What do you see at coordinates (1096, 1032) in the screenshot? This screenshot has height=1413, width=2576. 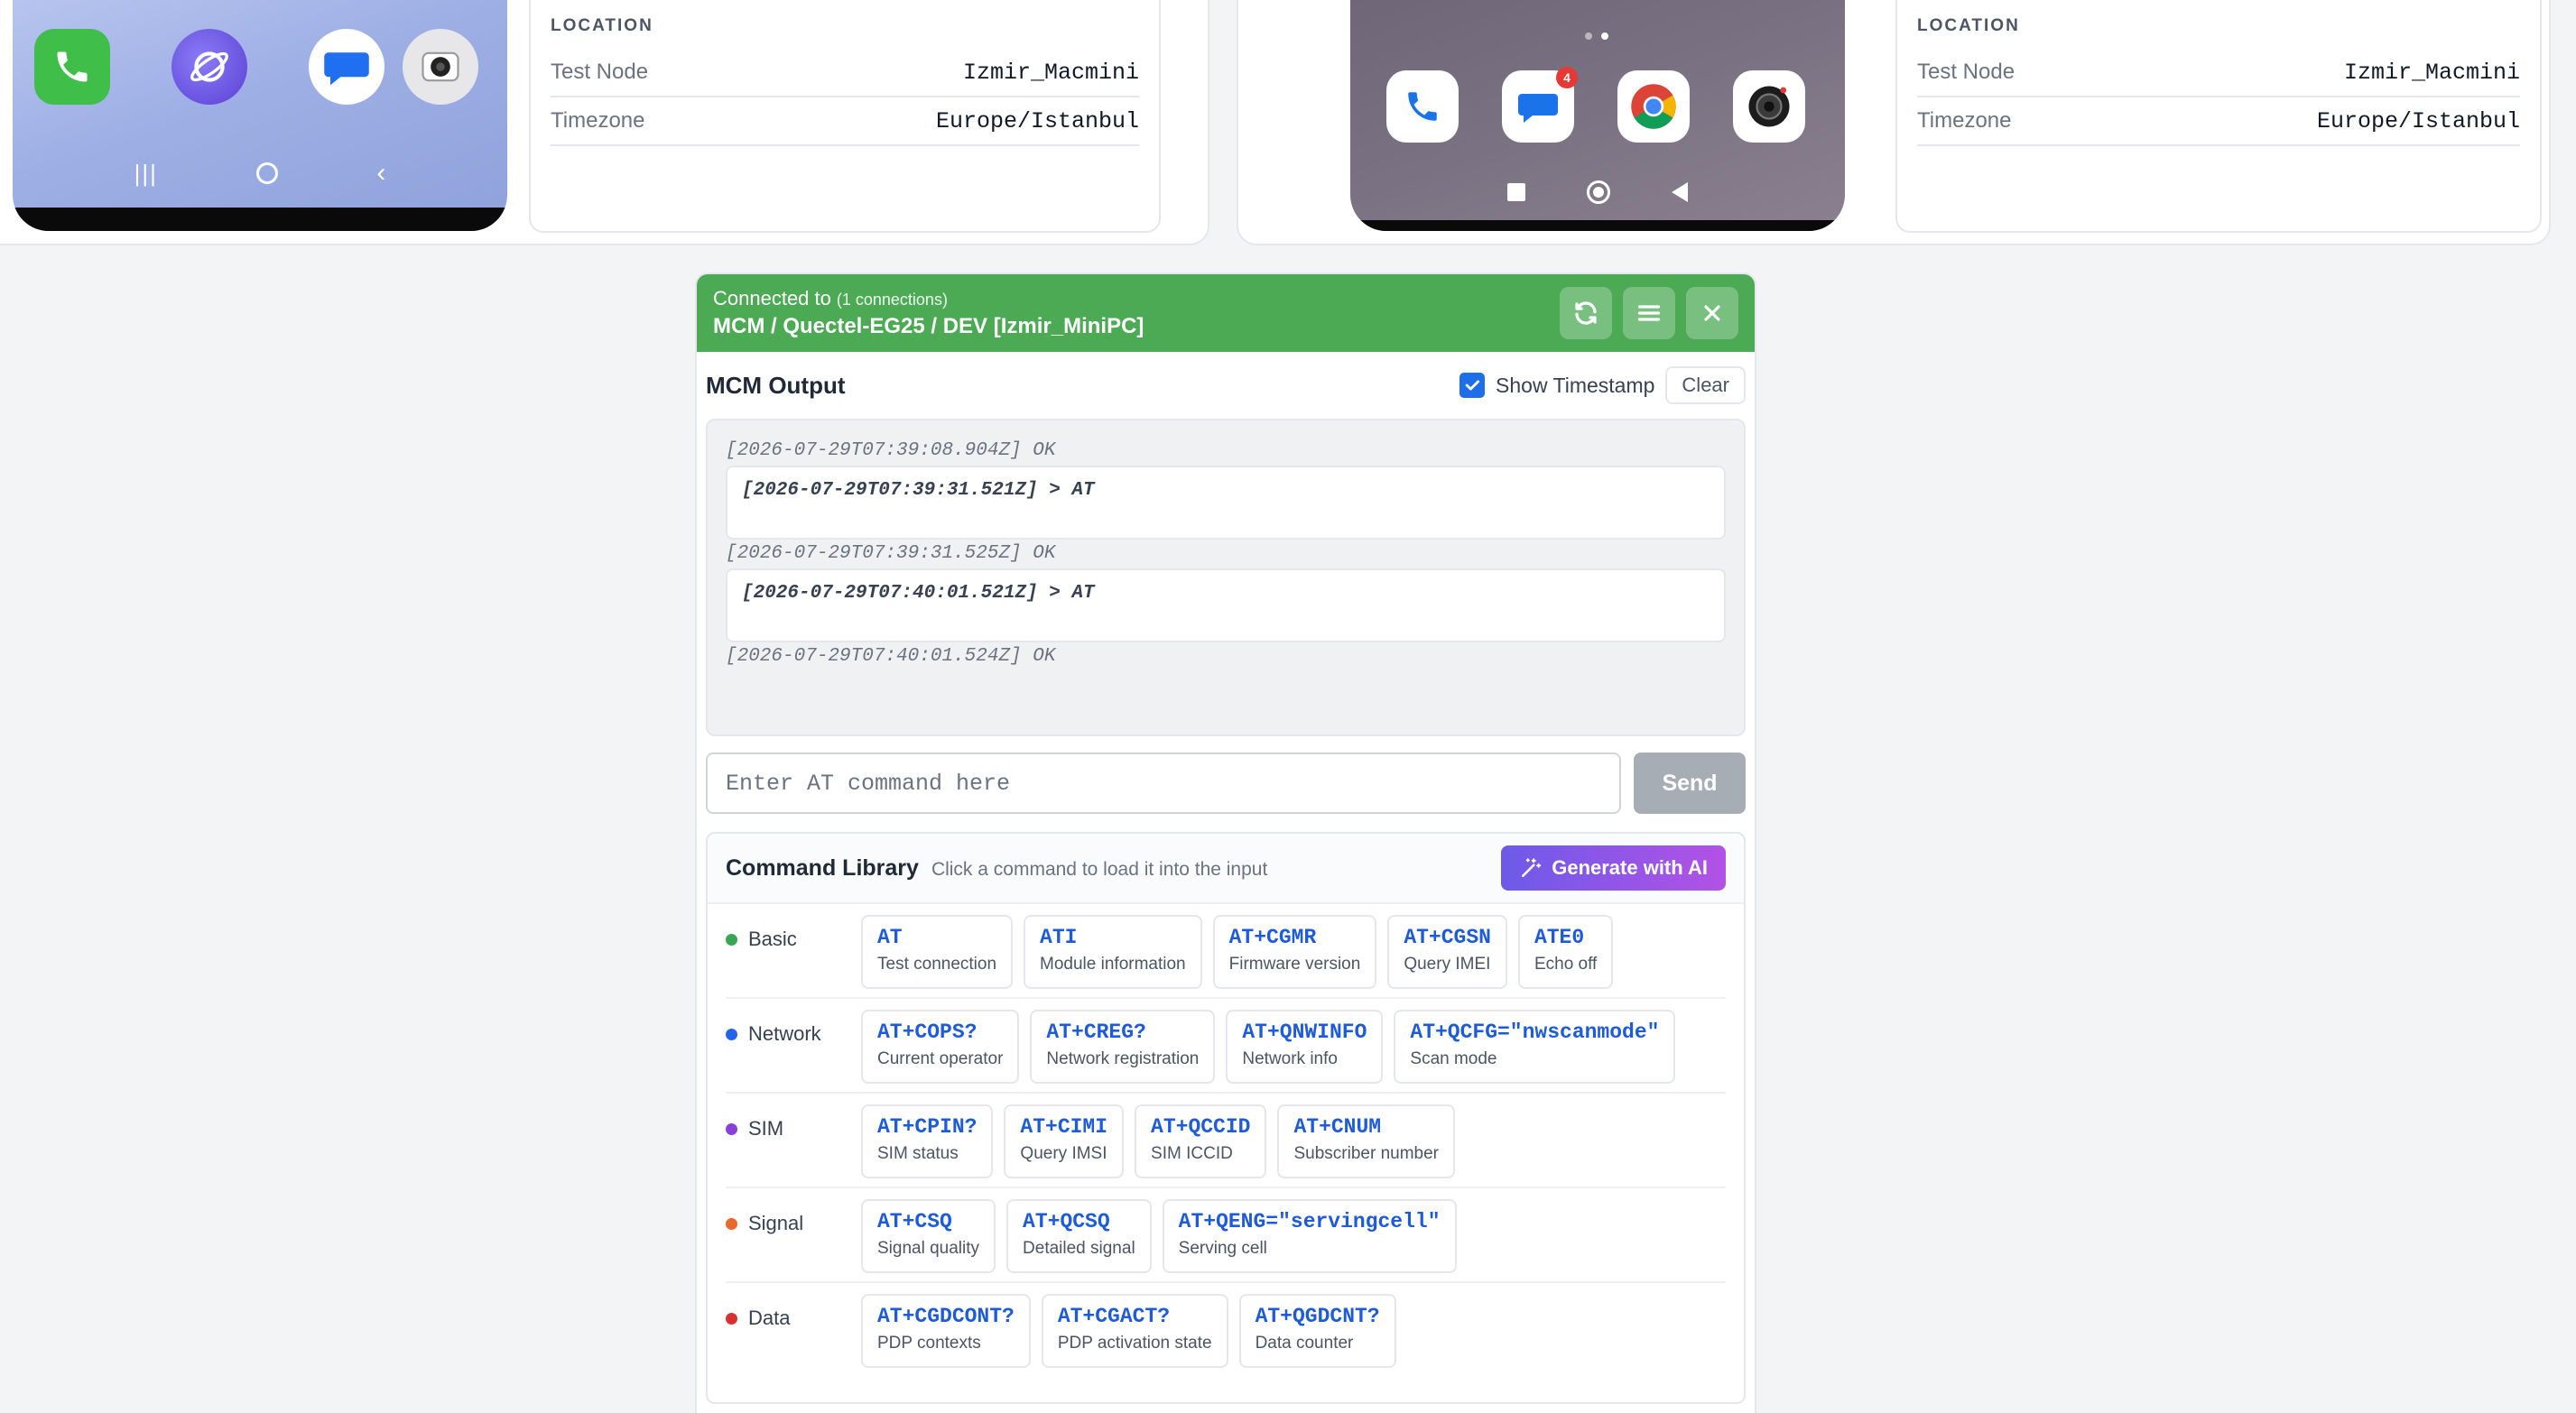 I see `command-code: AT+CREG?` at bounding box center [1096, 1032].